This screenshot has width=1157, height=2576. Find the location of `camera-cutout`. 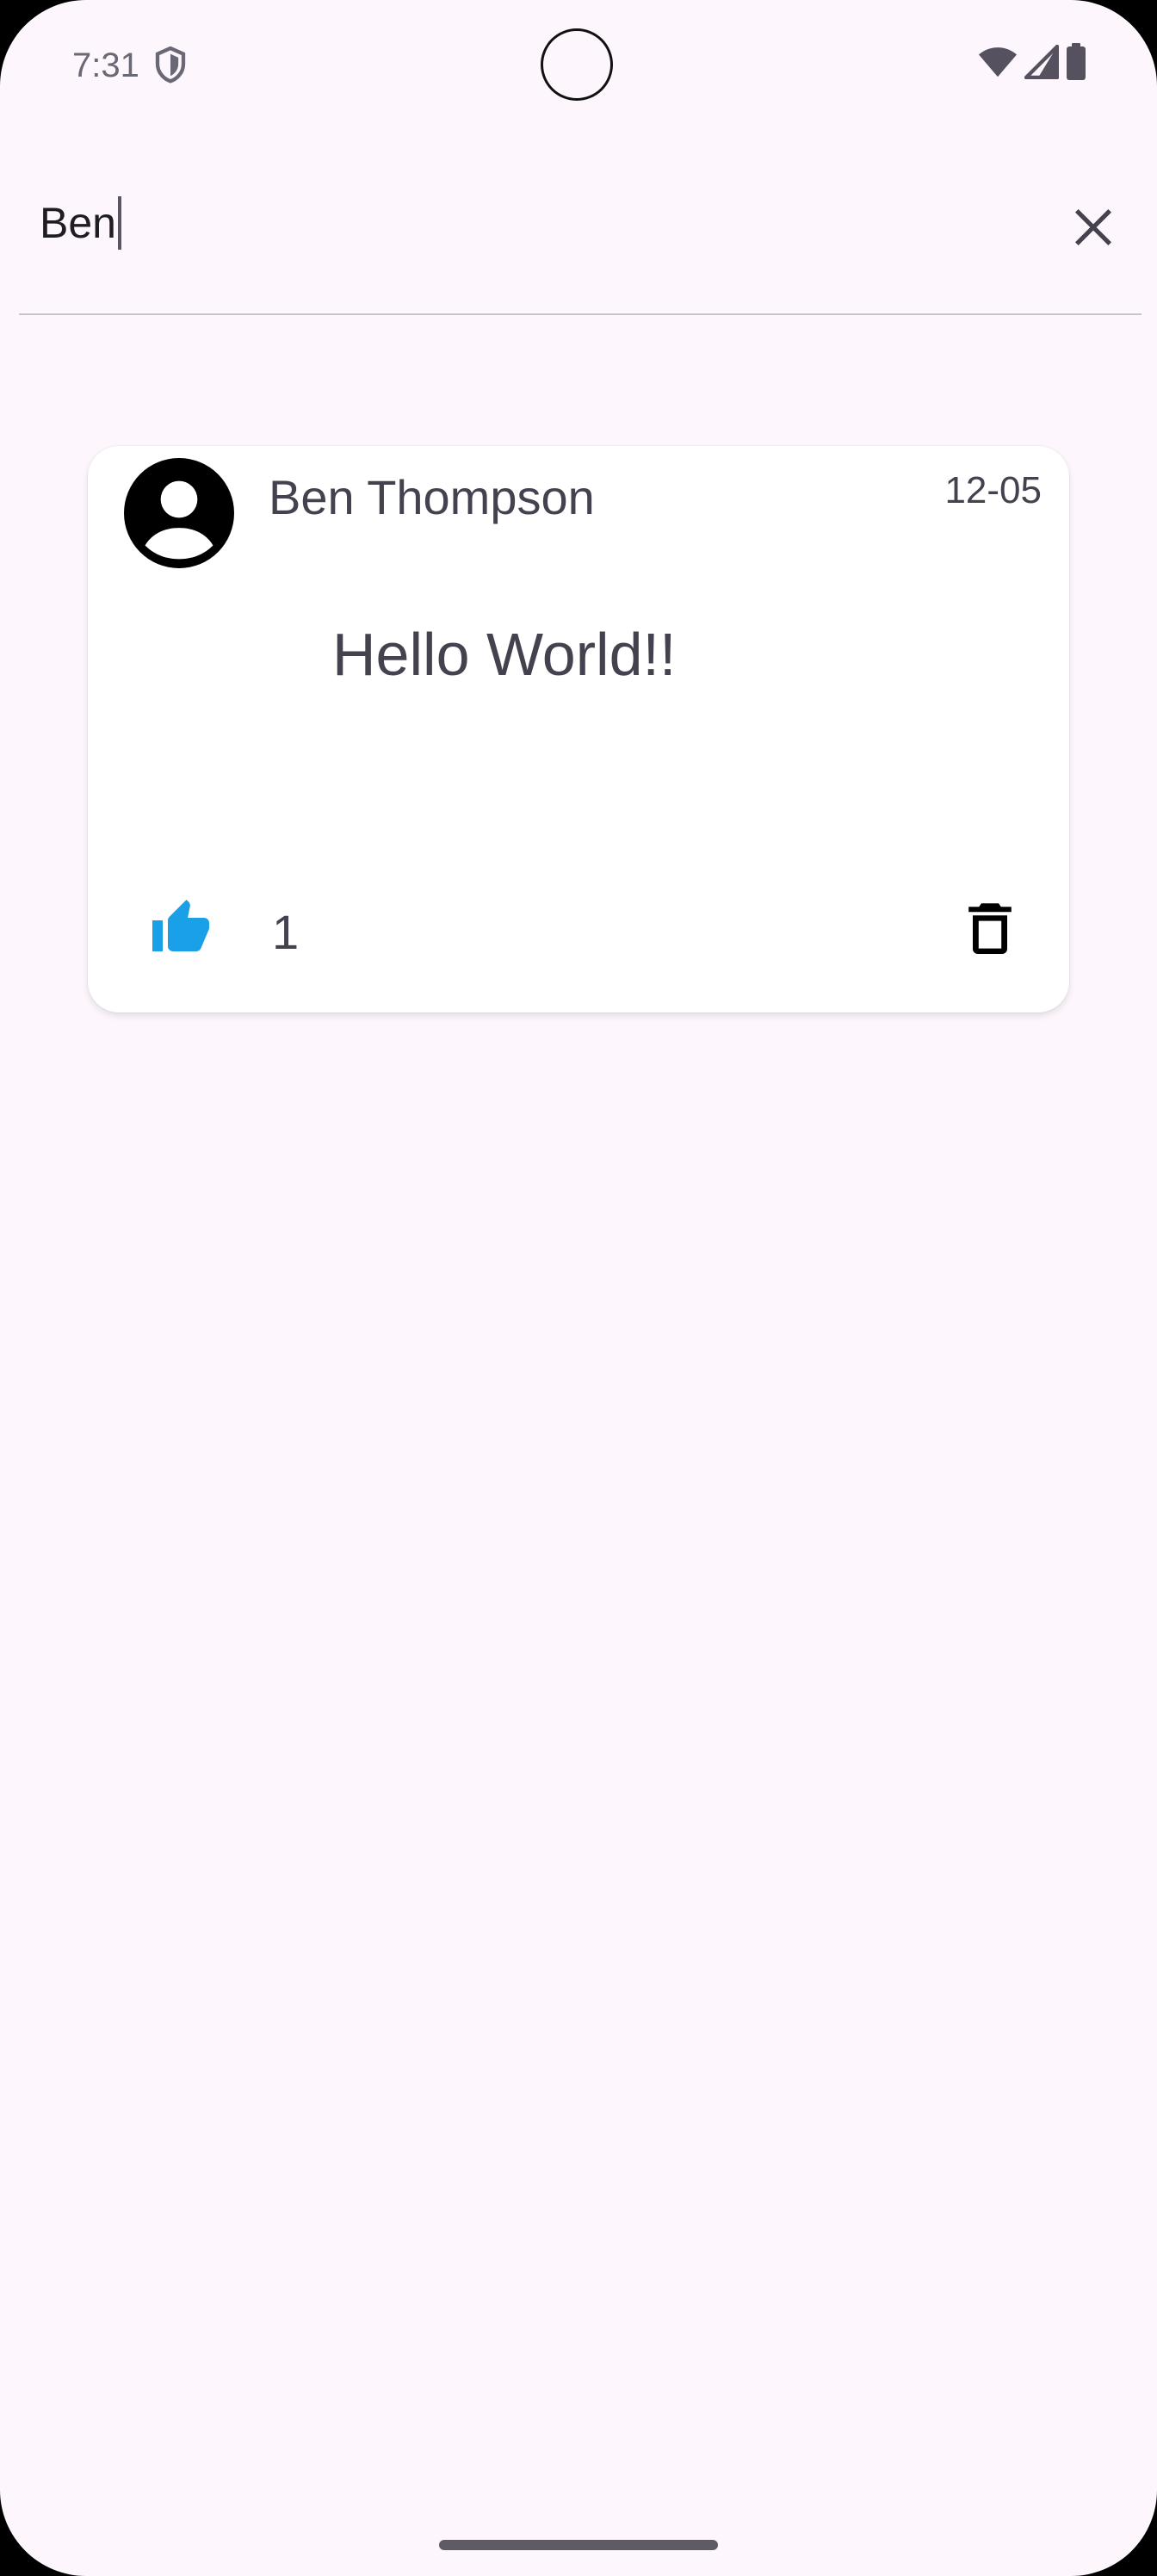

camera-cutout is located at coordinates (577, 64).